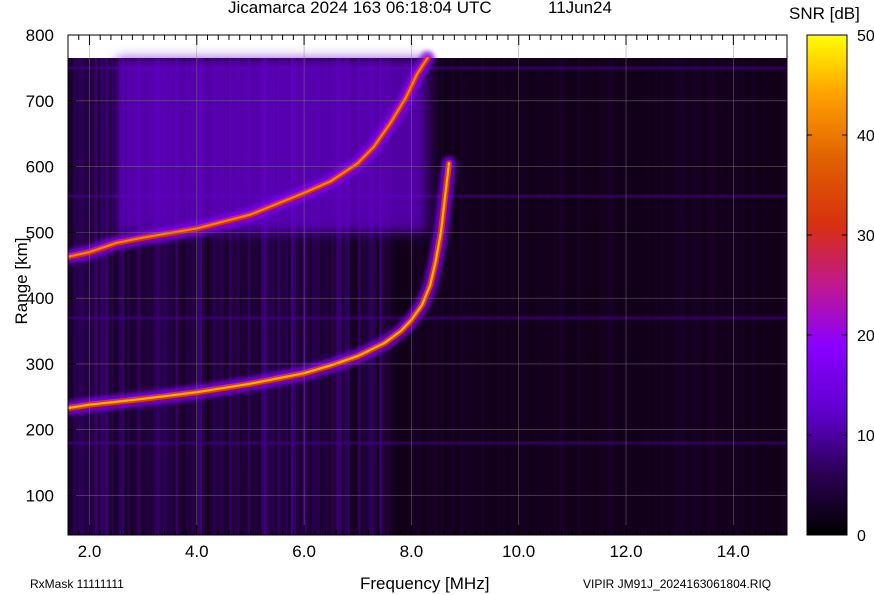 This screenshot has width=874, height=595. Describe the element at coordinates (40, 167) in the screenshot. I see `y-tick-label: 600` at that location.